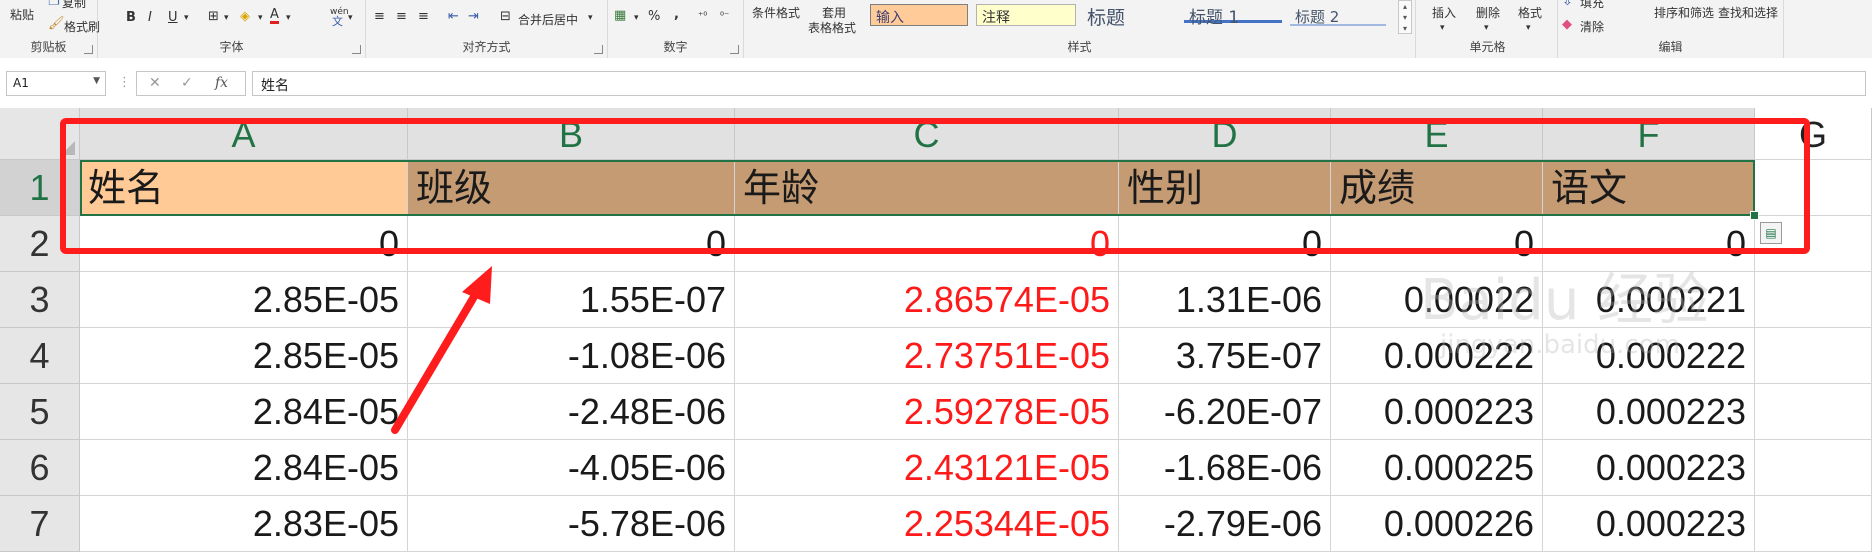 This screenshot has height=552, width=1872. What do you see at coordinates (56, 24) in the screenshot?
I see `format-painter-icon: 🖌` at bounding box center [56, 24].